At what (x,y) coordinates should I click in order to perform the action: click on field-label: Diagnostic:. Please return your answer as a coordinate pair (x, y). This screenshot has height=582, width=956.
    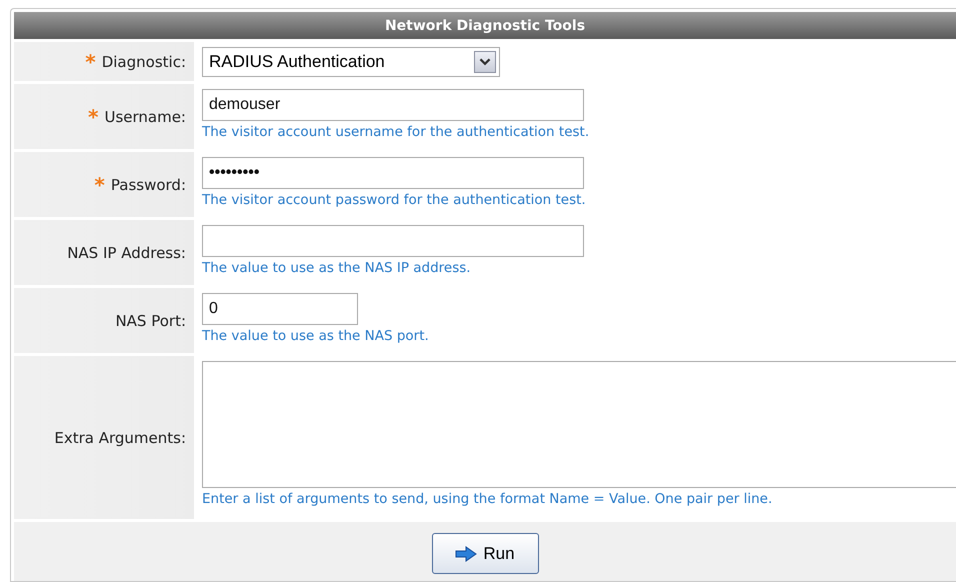
    Looking at the image, I should click on (144, 61).